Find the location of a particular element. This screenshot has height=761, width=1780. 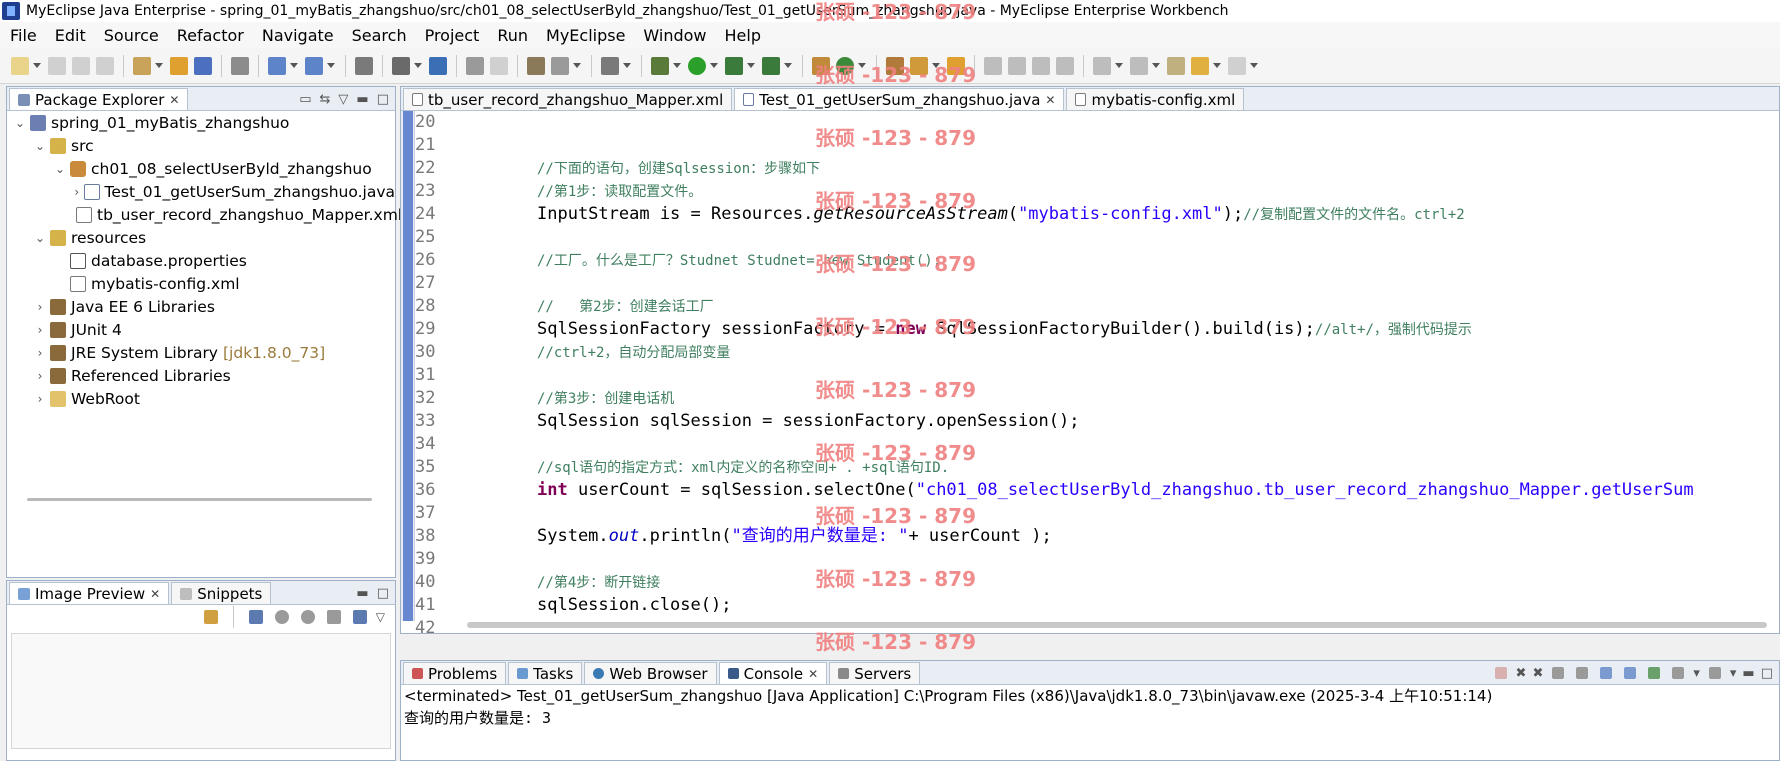

tree-item: › JUnit 4 is located at coordinates (201, 329).